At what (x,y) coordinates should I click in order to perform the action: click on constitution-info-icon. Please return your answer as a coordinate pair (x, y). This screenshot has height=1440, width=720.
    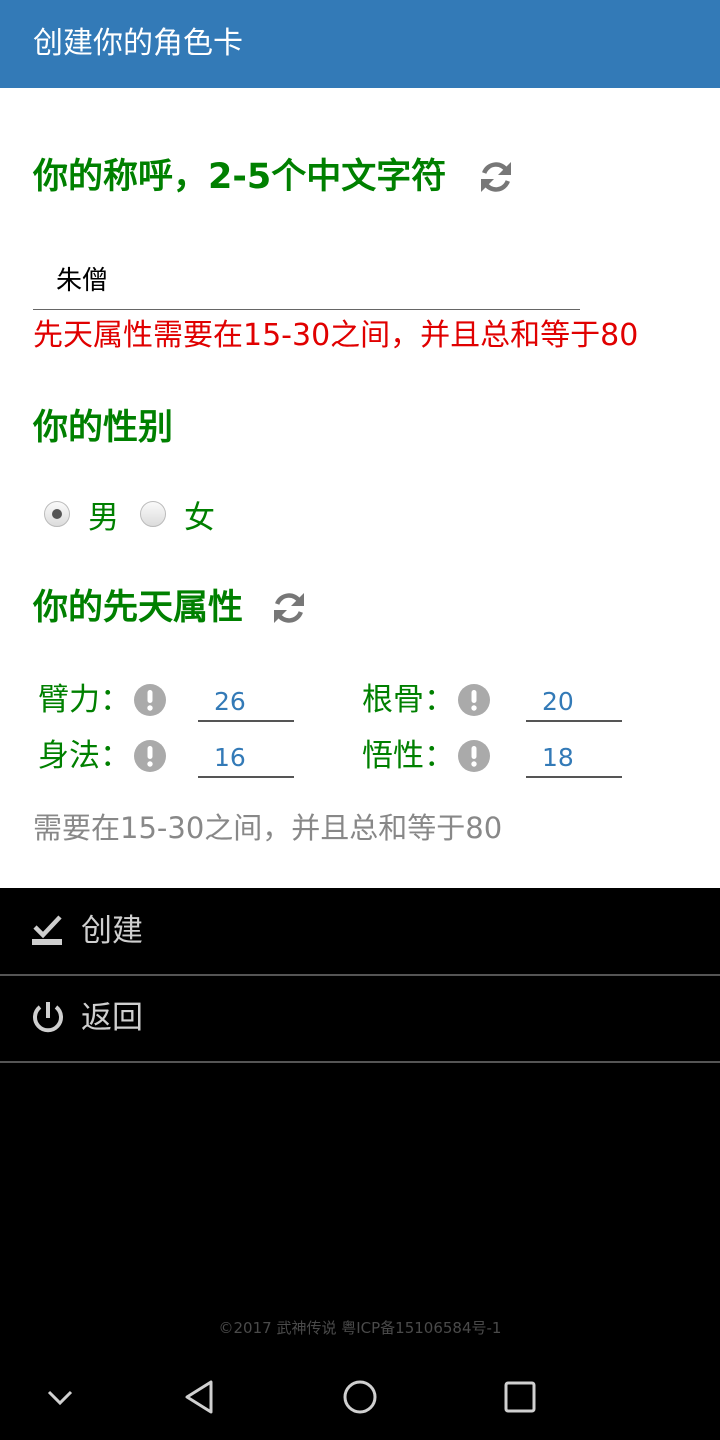
    Looking at the image, I should click on (474, 700).